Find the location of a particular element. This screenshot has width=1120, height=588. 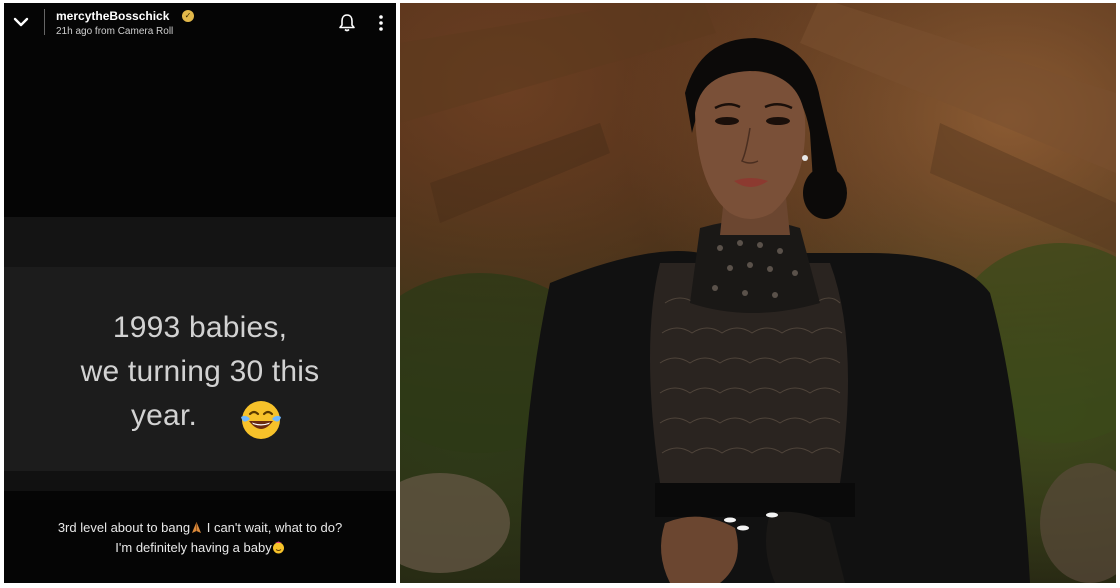

story-text-card: 1993 babies, we turning 30 this year. is located at coordinates (200, 369).